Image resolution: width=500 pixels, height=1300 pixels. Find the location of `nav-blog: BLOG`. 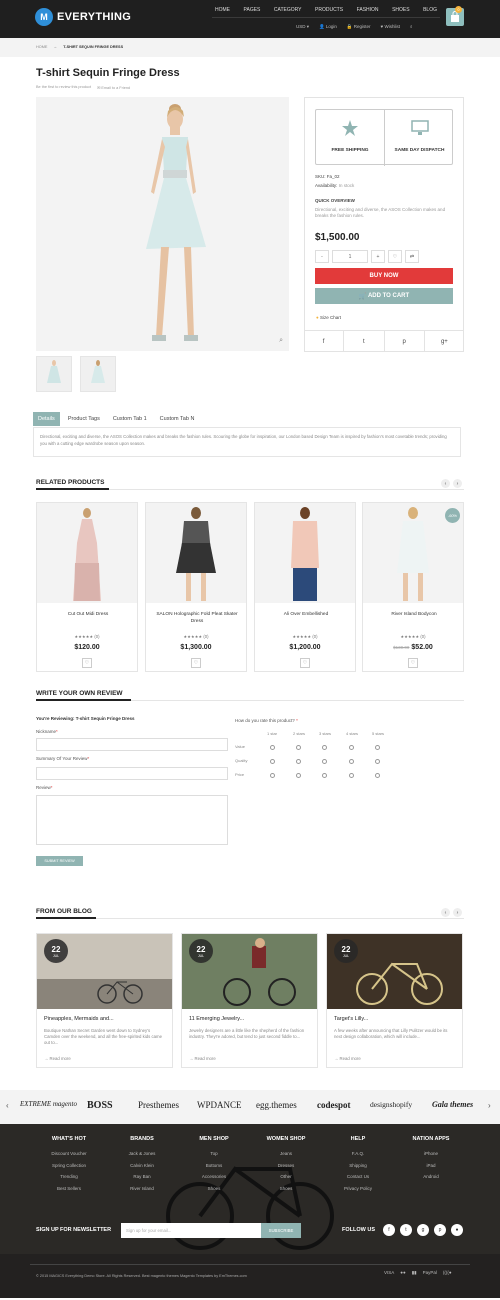

nav-blog: BLOG is located at coordinates (430, 10).